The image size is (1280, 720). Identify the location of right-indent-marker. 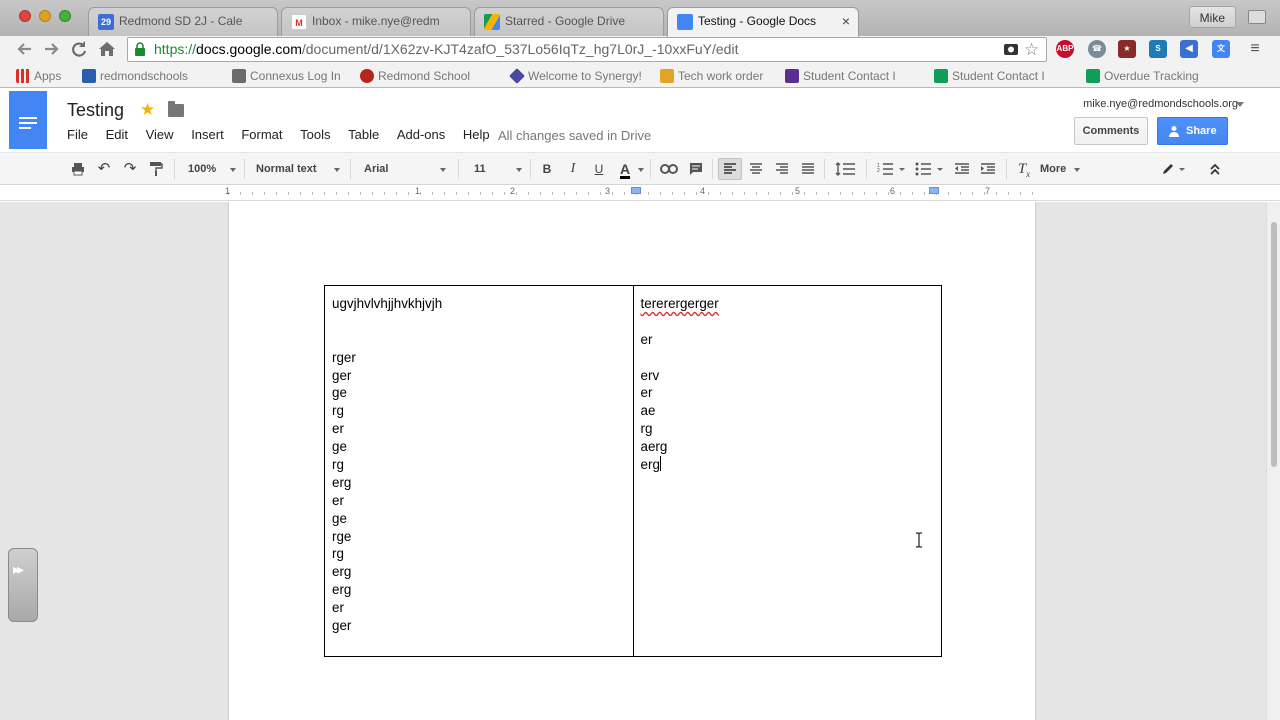
(934, 190).